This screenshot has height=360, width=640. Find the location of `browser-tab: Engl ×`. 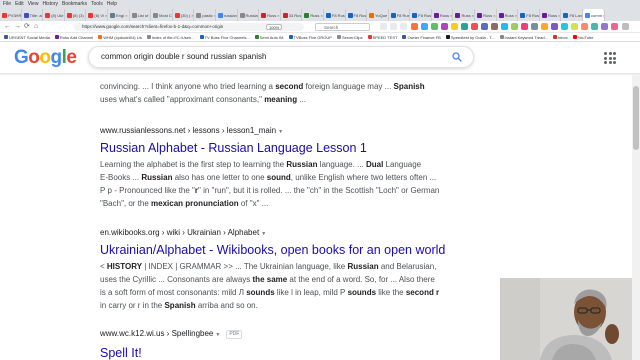

browser-tab: Engl × is located at coordinates (119, 15).